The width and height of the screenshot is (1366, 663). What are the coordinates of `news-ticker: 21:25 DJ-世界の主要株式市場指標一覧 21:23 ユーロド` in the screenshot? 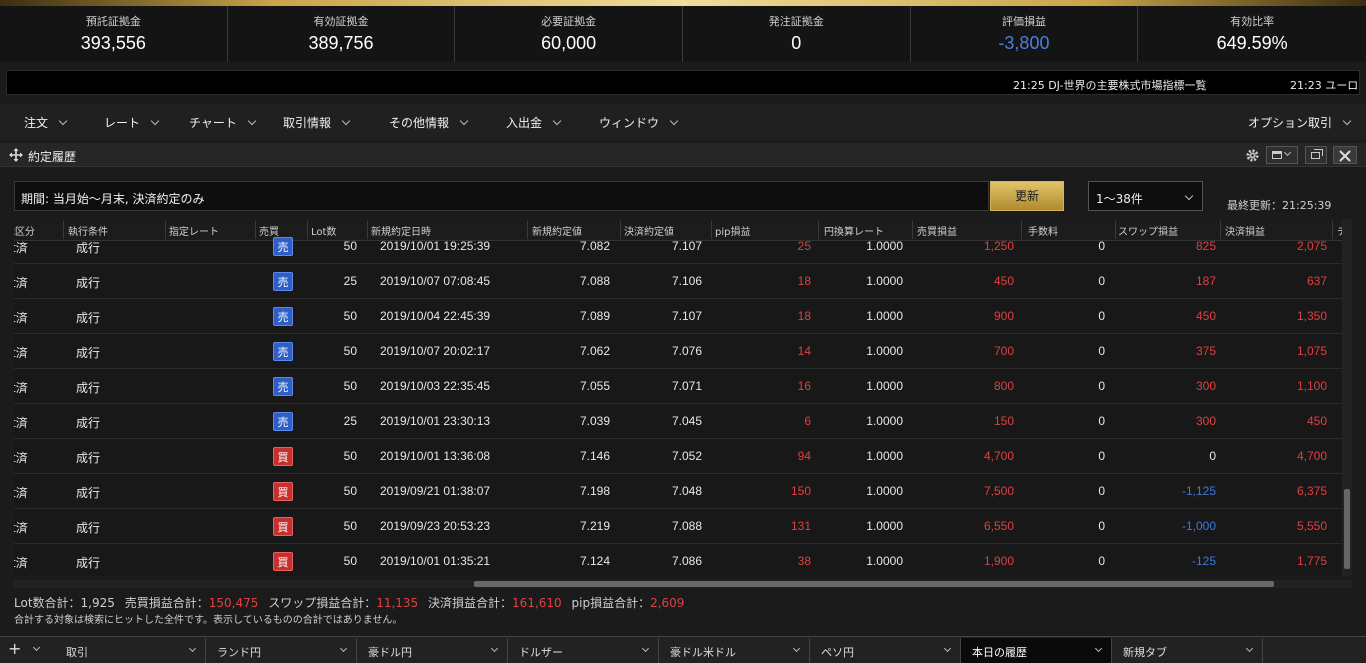 It's located at (683, 82).